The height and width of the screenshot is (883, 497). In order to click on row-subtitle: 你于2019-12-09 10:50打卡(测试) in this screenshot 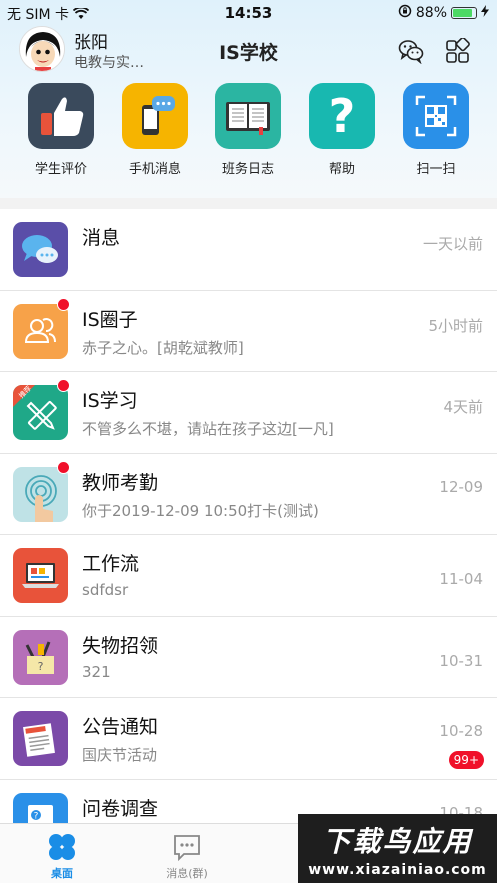, I will do `click(200, 510)`.